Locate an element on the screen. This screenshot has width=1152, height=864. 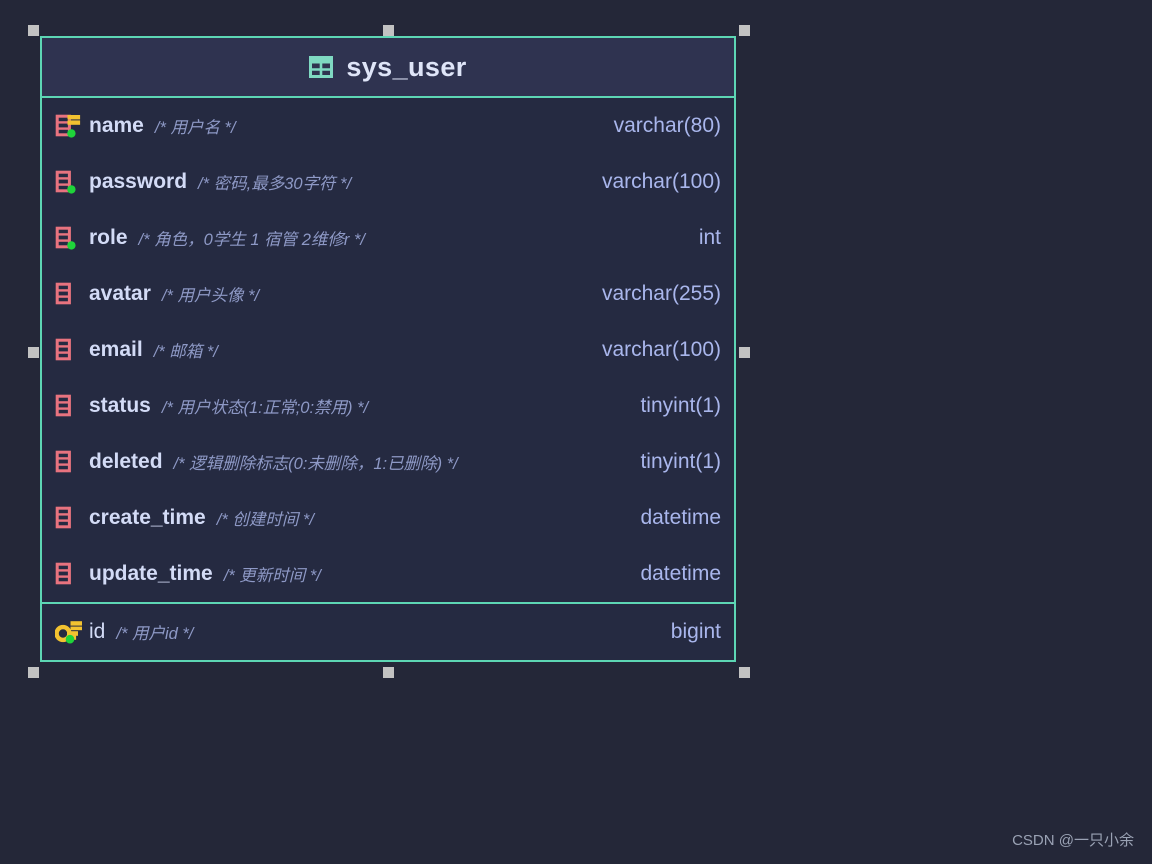
field-comment: /* 角色，0学生 1 宿管 2维修r */ is located at coordinates (251, 240).